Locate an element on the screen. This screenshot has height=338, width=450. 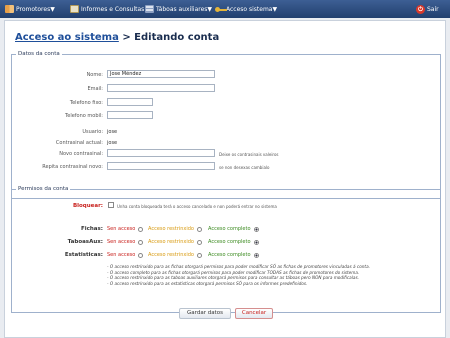
exit-button: ⏻ Saír is located at coordinates (427, 9).